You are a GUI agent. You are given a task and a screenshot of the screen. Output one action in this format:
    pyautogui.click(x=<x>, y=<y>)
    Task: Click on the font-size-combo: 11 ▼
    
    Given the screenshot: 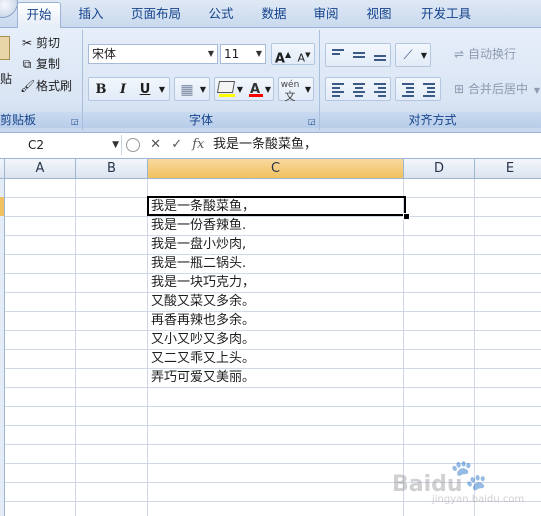 What is the action you would take?
    pyautogui.click(x=243, y=54)
    